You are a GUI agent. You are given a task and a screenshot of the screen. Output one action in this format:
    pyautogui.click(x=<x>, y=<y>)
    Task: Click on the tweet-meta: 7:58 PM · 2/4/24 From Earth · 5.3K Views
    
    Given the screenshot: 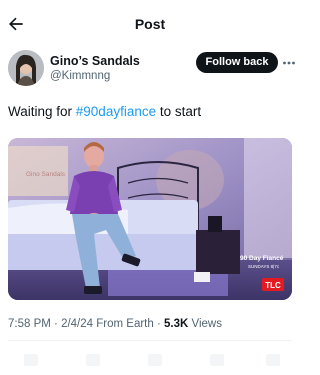 What is the action you would take?
    pyautogui.click(x=115, y=324)
    